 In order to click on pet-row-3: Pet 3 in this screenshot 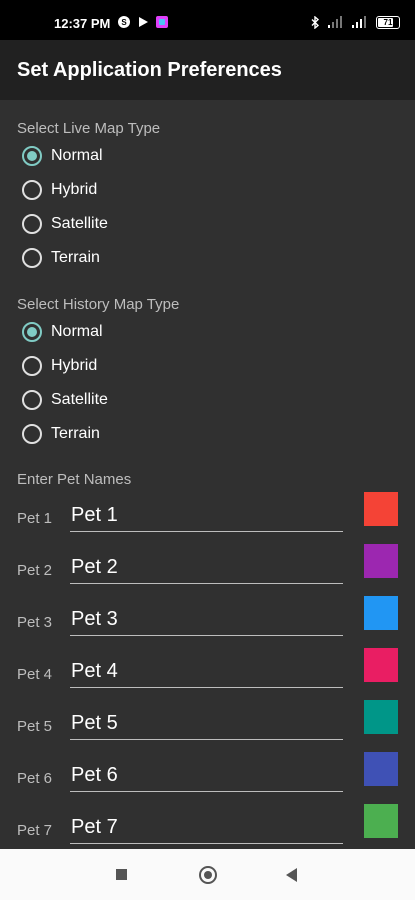, I will do `click(207, 626)`.